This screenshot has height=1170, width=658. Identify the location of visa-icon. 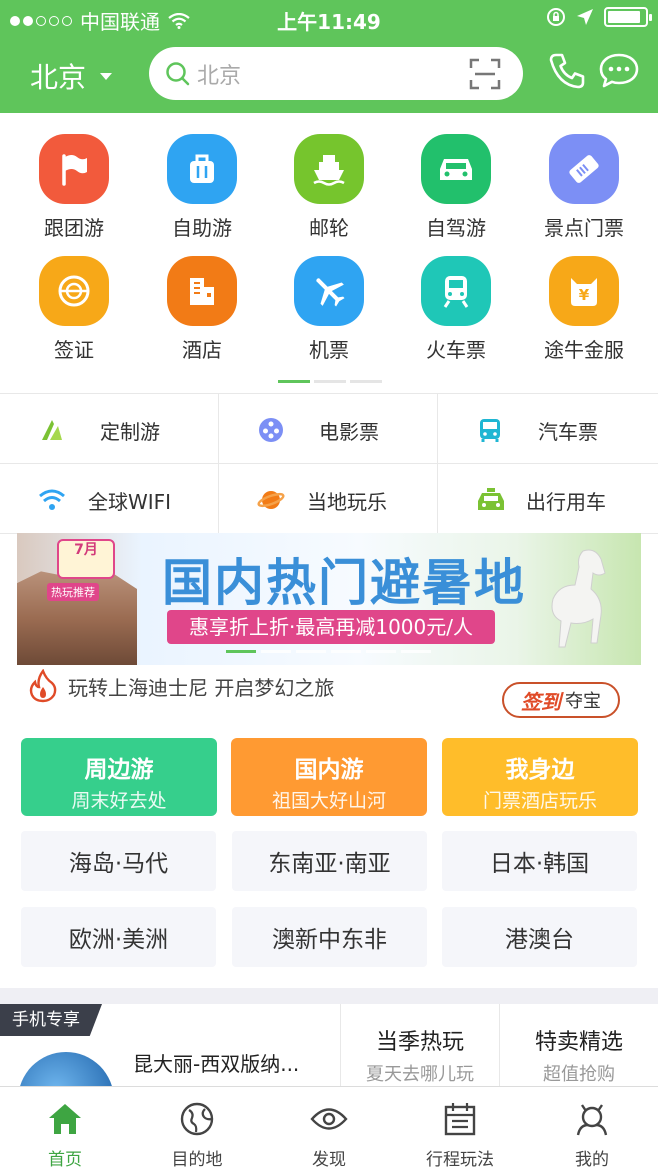
(74, 291).